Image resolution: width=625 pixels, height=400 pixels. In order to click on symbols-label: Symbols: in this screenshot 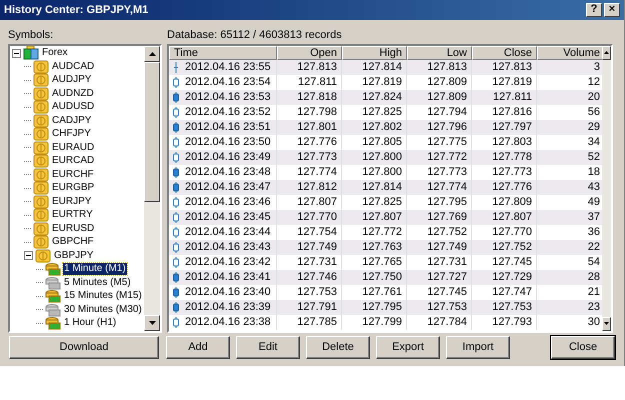, I will do `click(31, 35)`.